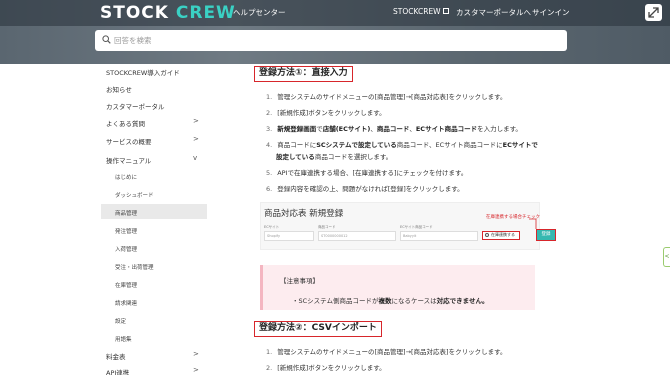 This screenshot has width=670, height=375. I want to click on screenshot-label-ec-code: ECサイト商品コード, so click(416, 227).